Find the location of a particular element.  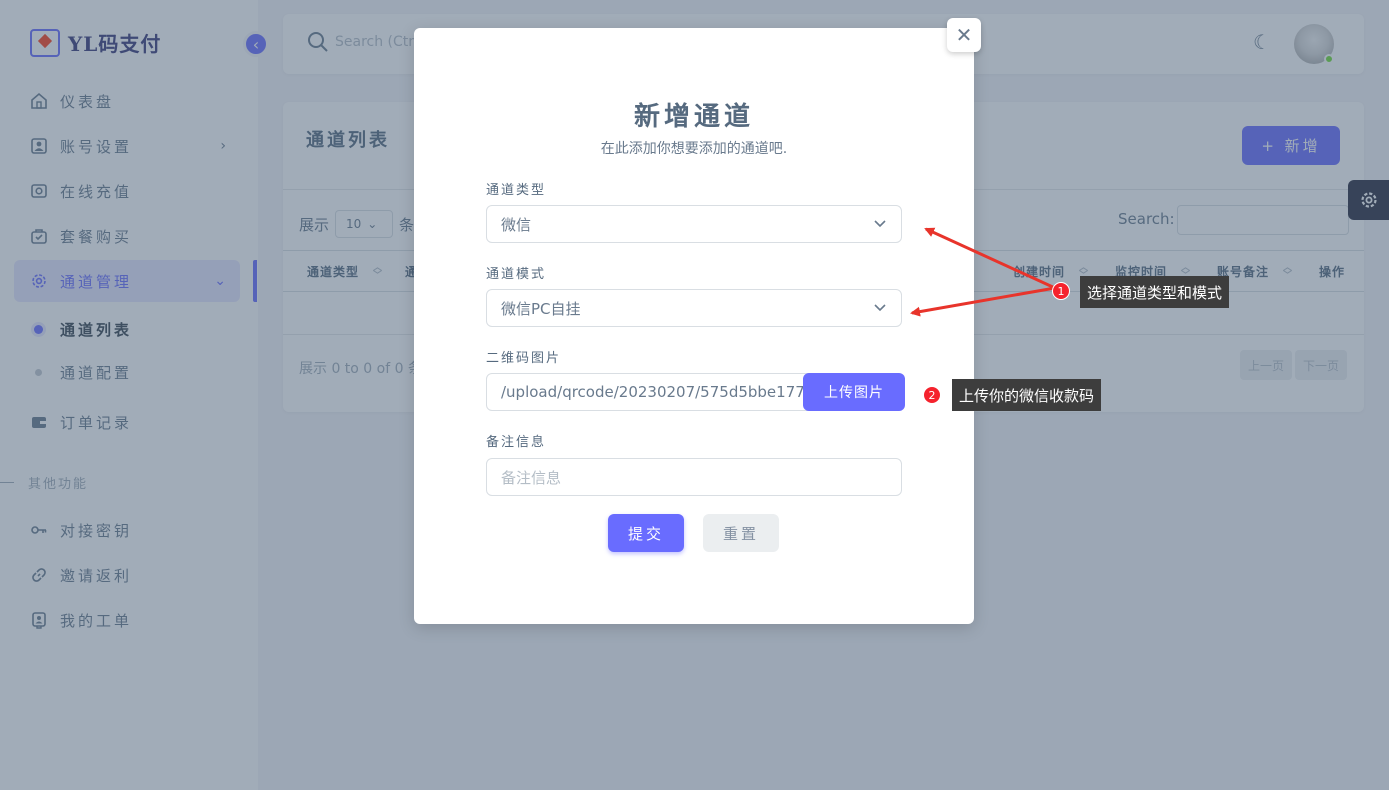

channel-type-label: 通道类型 is located at coordinates (516, 190).